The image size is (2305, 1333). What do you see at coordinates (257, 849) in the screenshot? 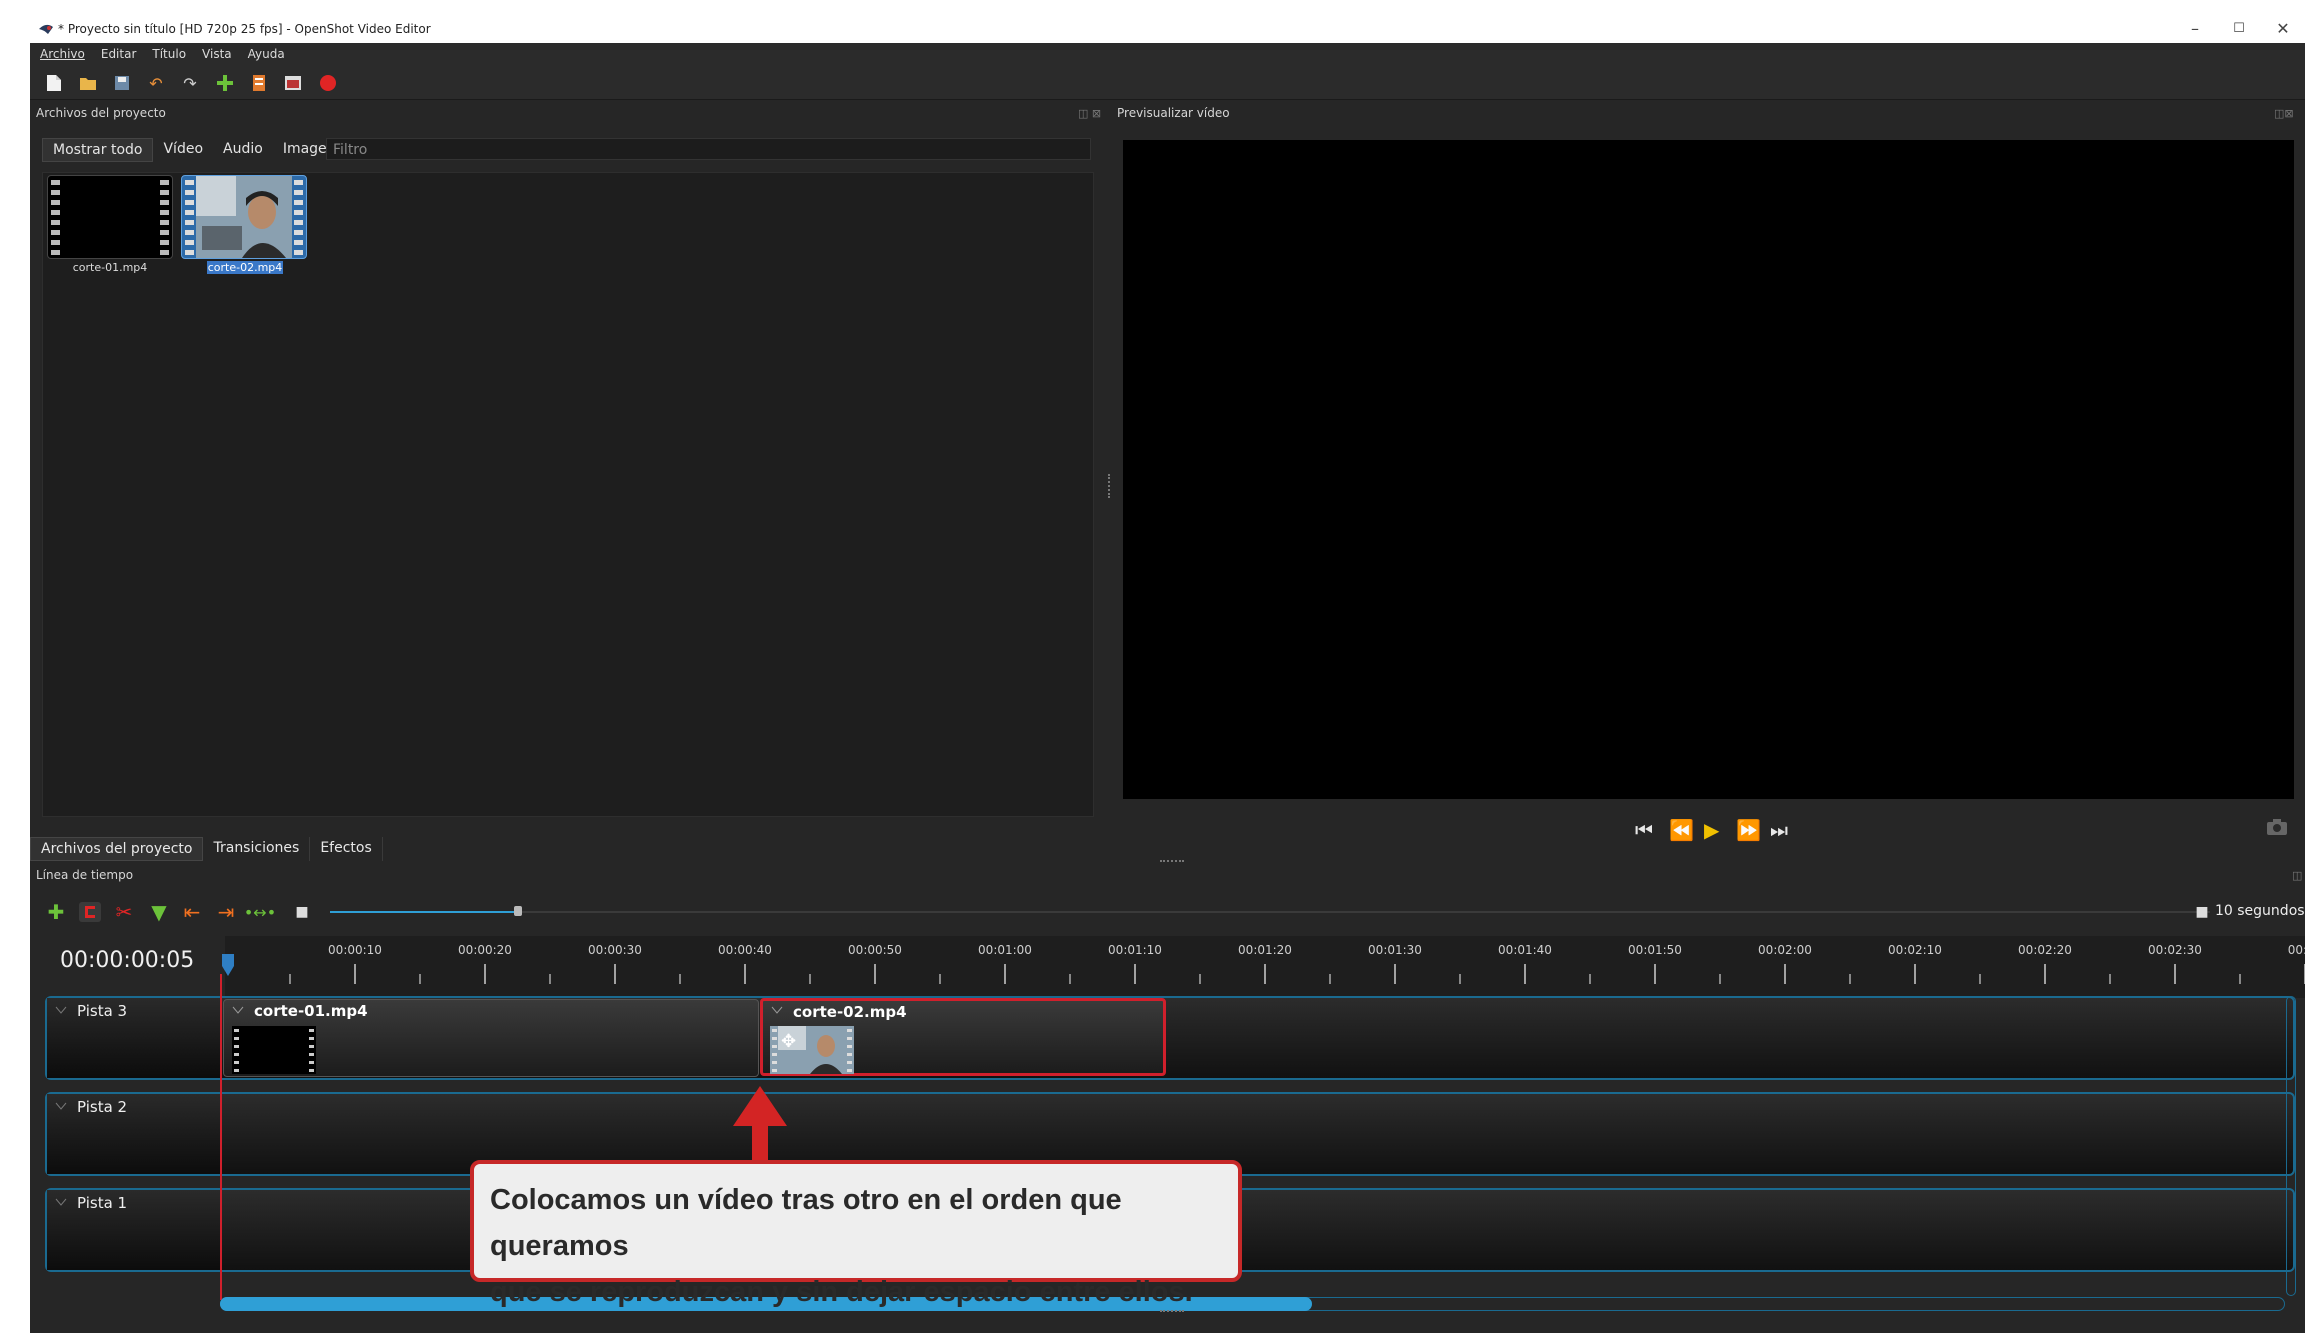
I see `tab-transitions: Transiciones` at bounding box center [257, 849].